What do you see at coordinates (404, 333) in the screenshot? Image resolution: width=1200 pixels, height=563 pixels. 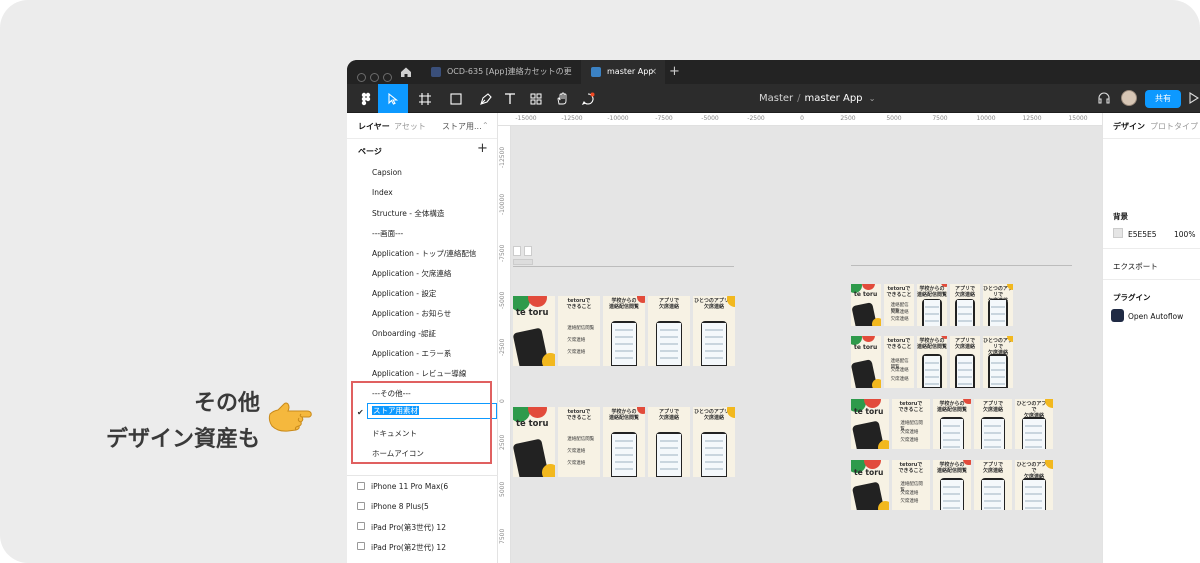 I see `page-item: Onboarding -認証` at bounding box center [404, 333].